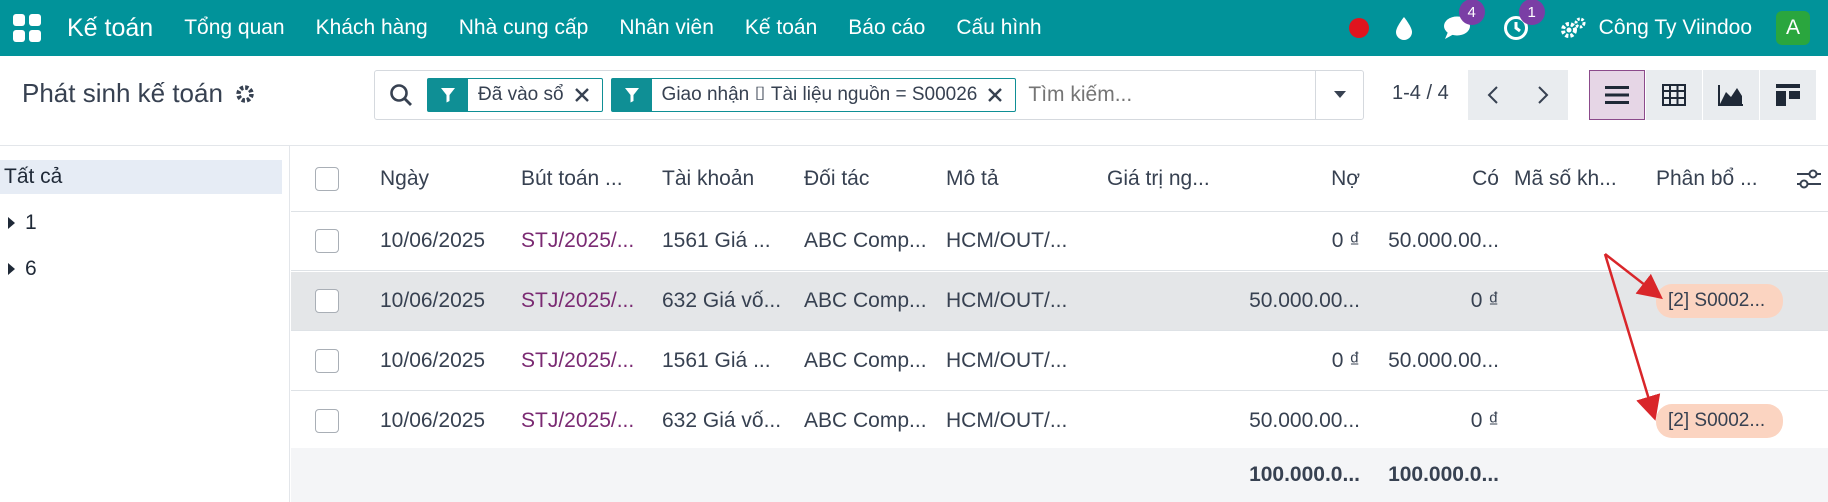 This screenshot has width=1828, height=502. I want to click on activity-badge: 1, so click(1531, 12).